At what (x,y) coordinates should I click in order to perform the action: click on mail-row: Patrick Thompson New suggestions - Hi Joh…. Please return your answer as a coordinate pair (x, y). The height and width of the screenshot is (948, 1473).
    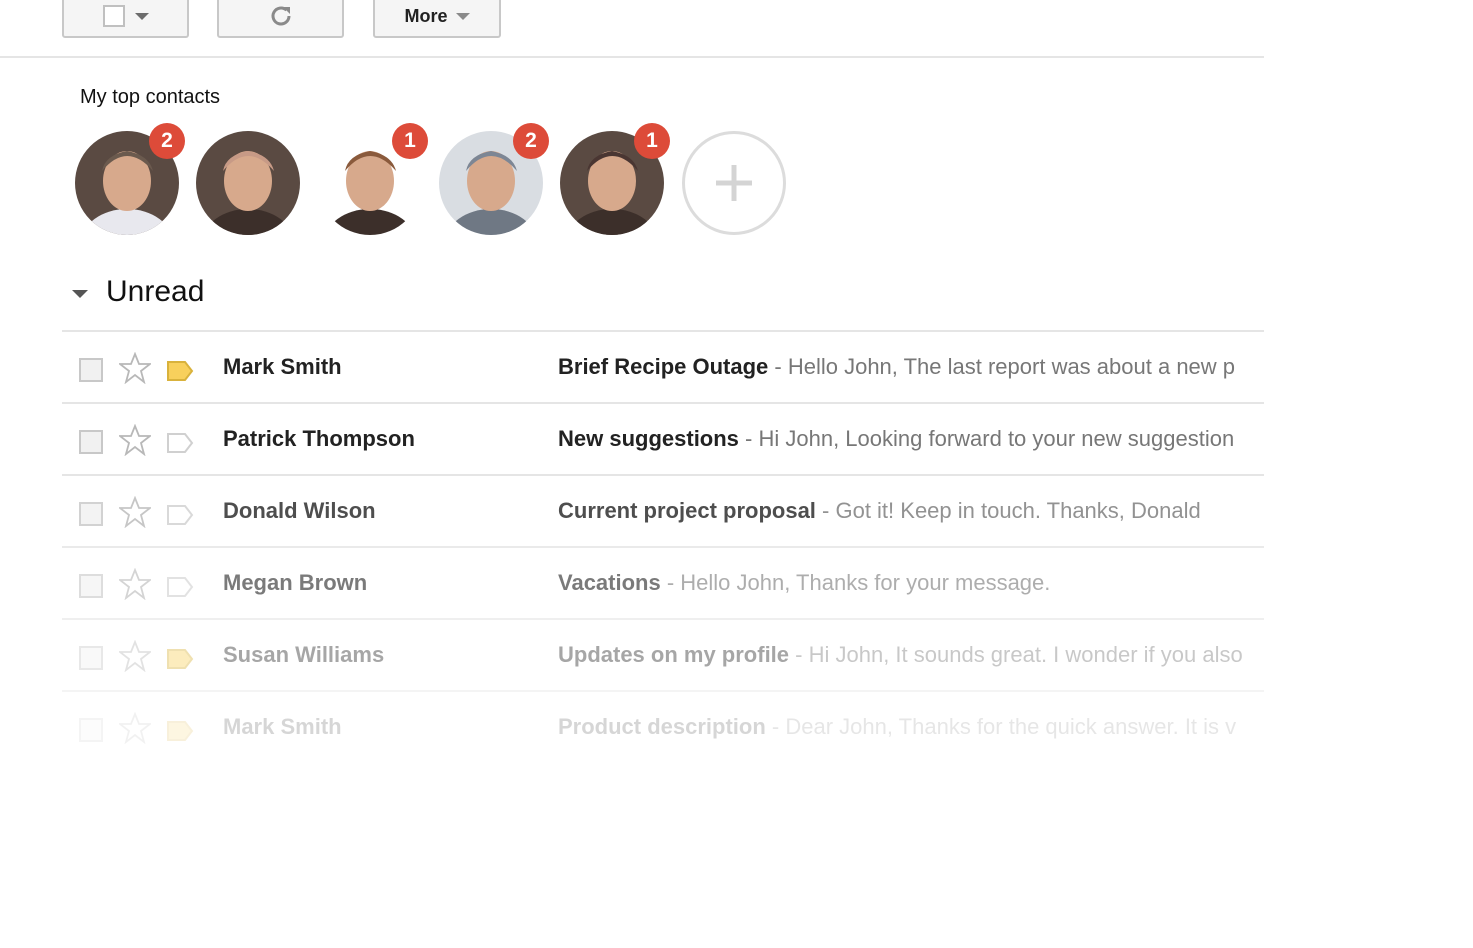
    Looking at the image, I should click on (663, 440).